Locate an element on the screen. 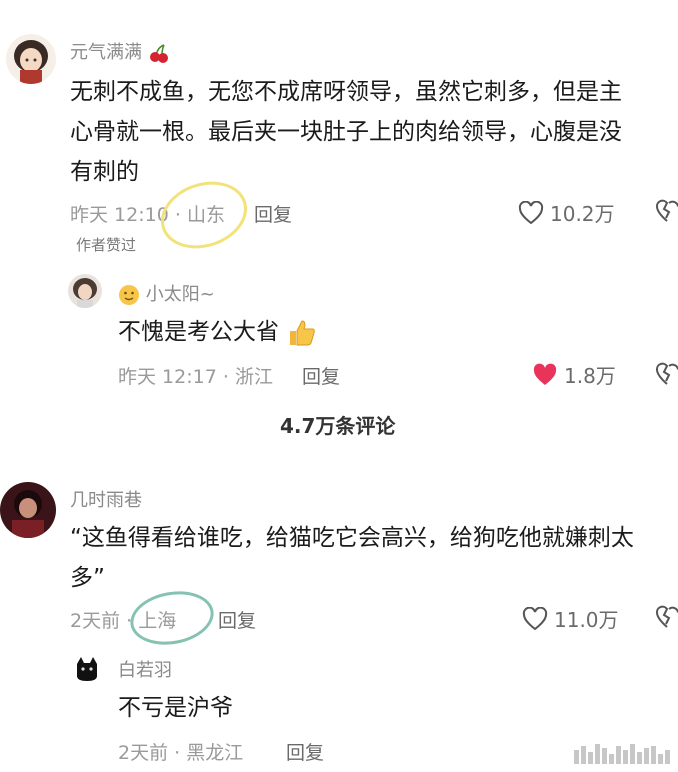 Image resolution: width=678 pixels, height=772 pixels. reply-meta: 2天前 · 黑龙江 is located at coordinates (180, 751).